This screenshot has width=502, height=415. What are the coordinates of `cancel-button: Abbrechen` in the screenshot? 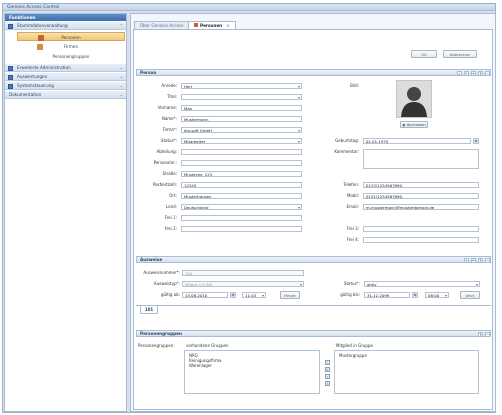 It's located at (460, 54).